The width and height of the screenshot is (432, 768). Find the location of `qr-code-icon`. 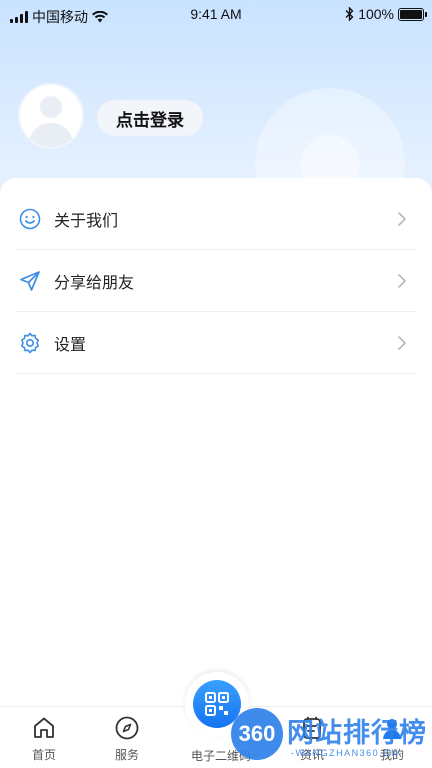

qr-code-icon is located at coordinates (217, 704).